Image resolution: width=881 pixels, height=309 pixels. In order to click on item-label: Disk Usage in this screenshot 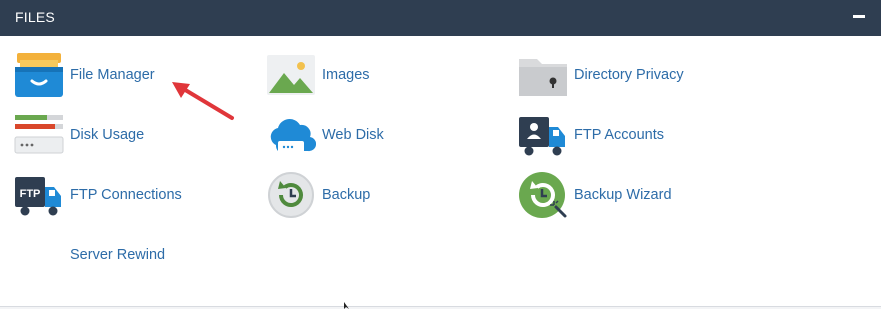, I will do `click(107, 135)`.